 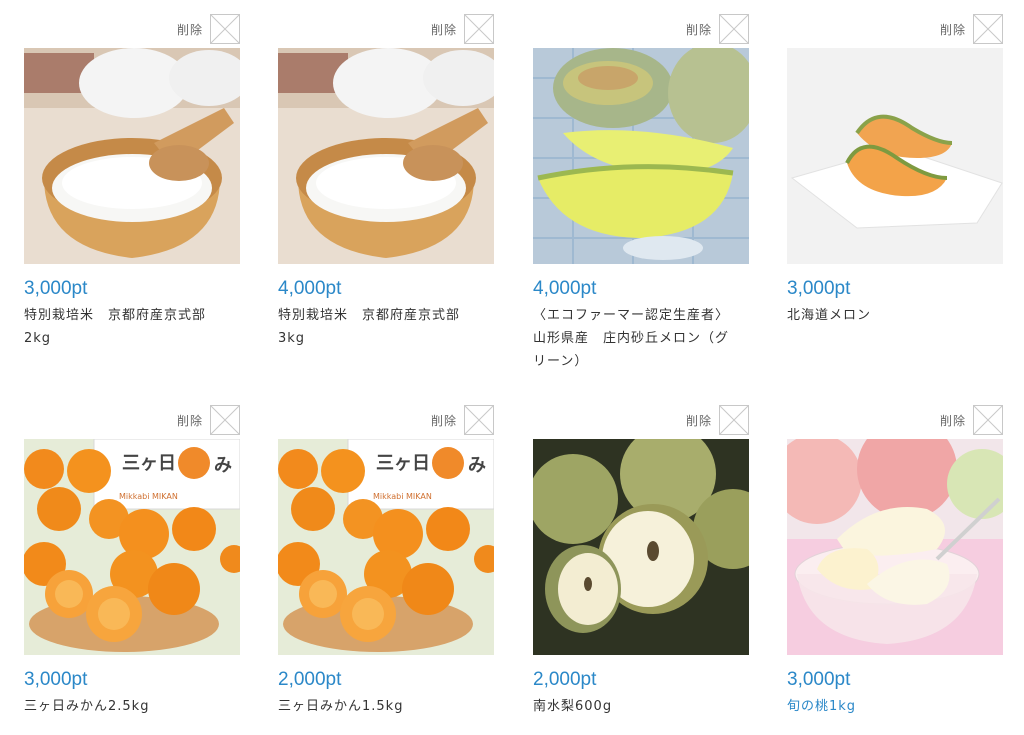 I want to click on product-image-pear, so click(x=641, y=547).